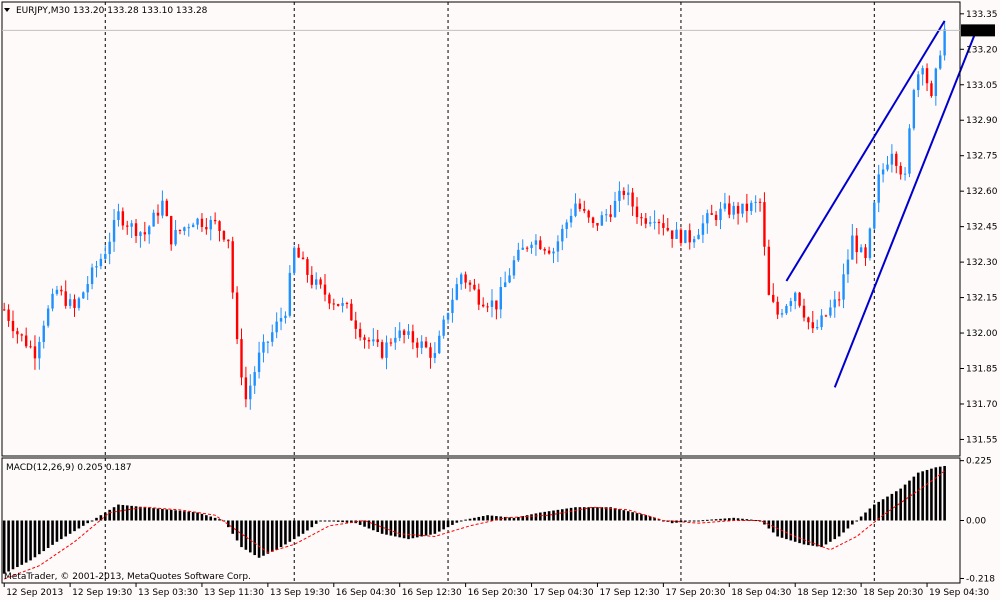  Describe the element at coordinates (695, 593) in the screenshot. I see `time-tick-label: 17 Sep 20:30` at that location.